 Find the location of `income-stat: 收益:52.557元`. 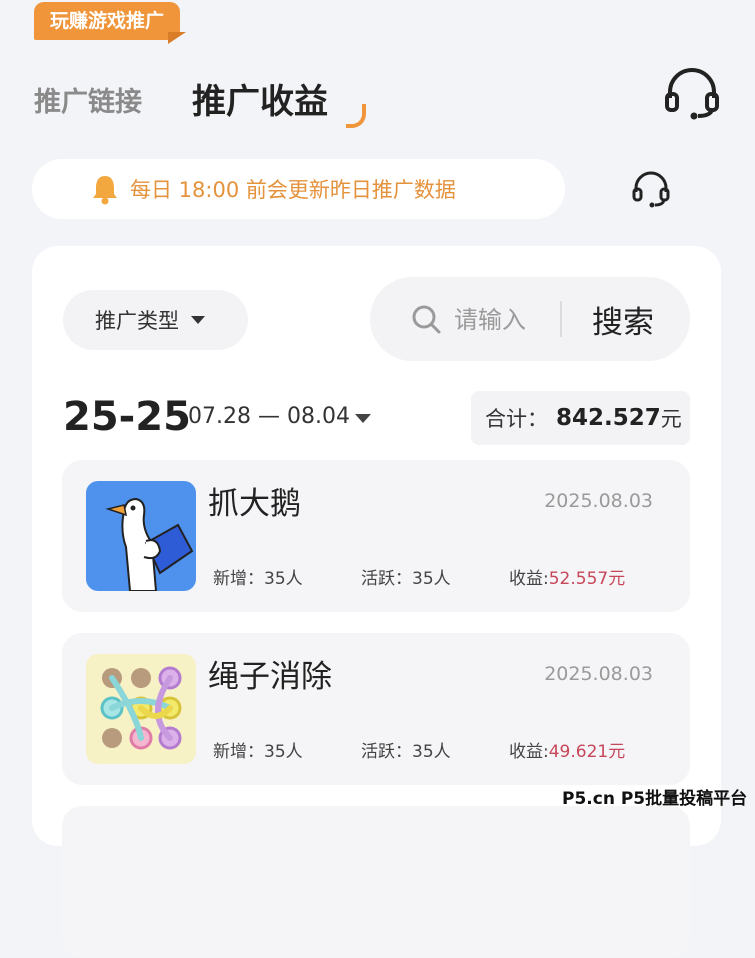

income-stat: 收益:52.557元 is located at coordinates (567, 576).